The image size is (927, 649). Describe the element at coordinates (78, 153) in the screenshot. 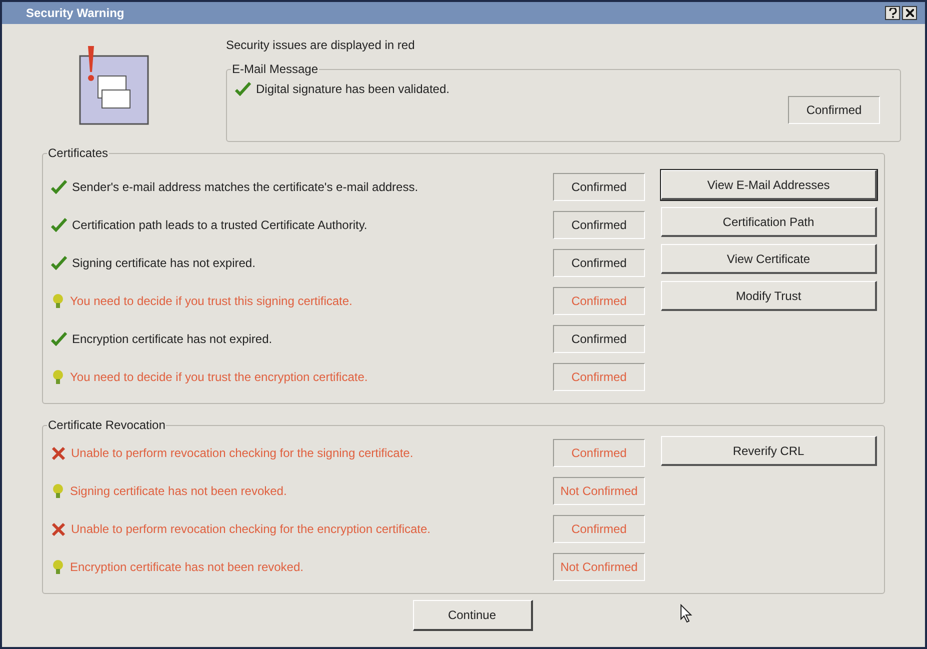

I see `group-label: Certificates` at that location.